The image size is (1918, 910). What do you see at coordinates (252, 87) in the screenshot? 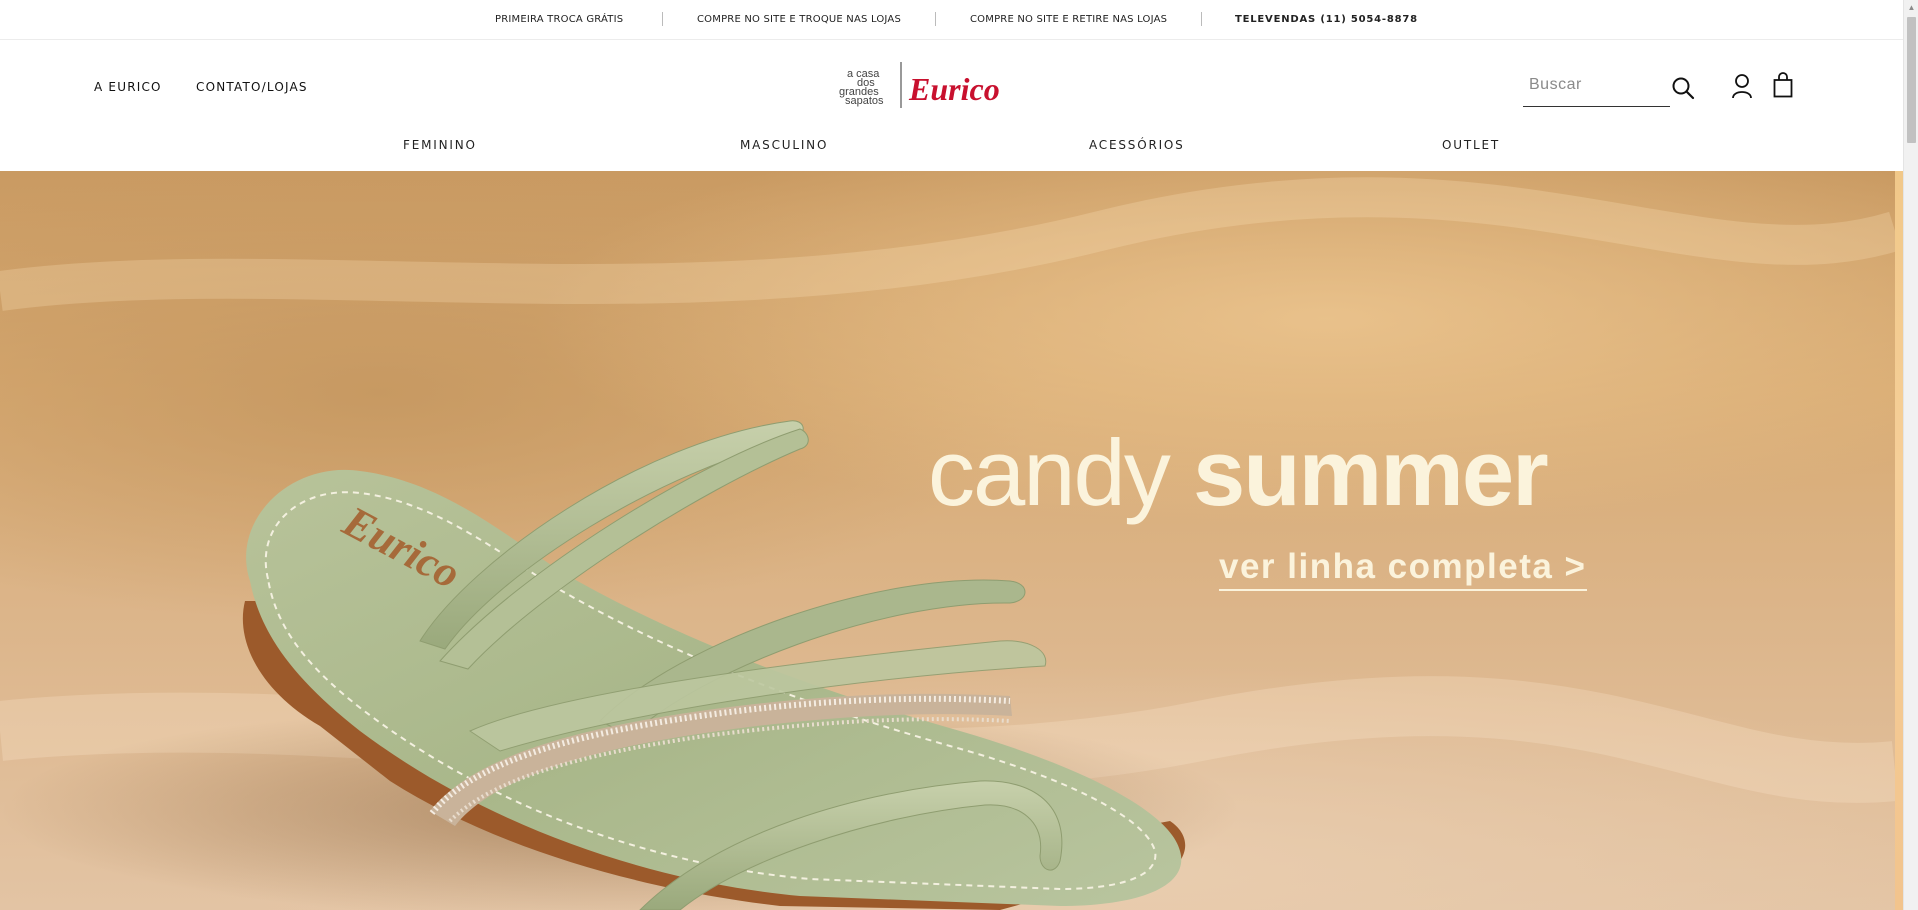
I see `contact-stores-link: CONTATO/LOJAS` at bounding box center [252, 87].